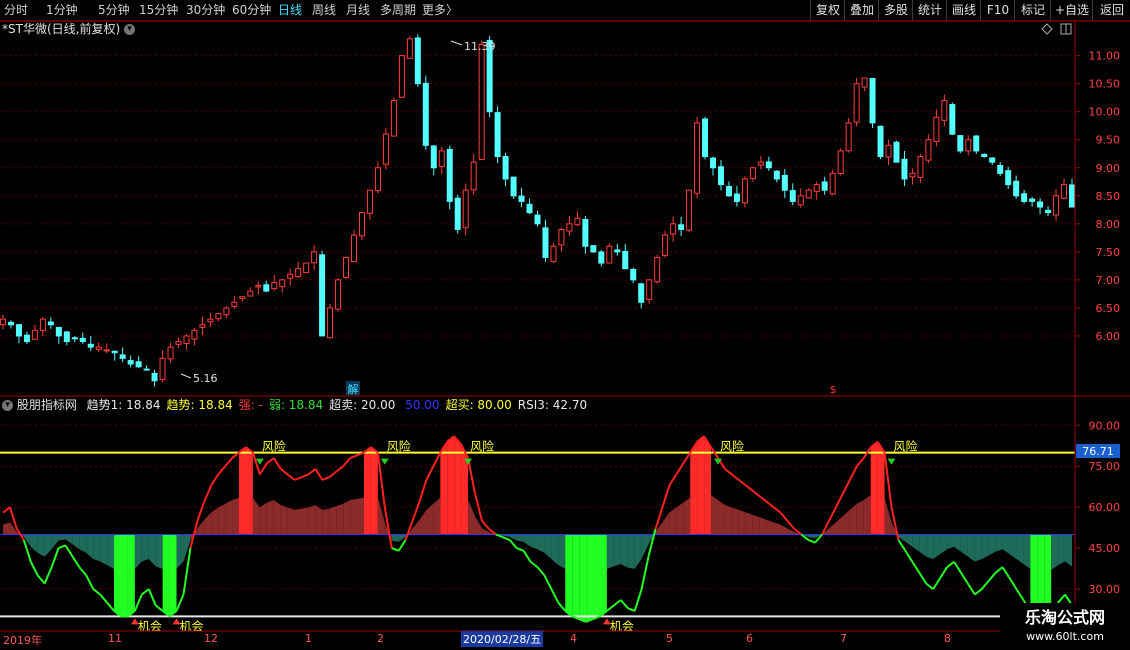 This screenshot has height=650, width=1130. Describe the element at coordinates (573, 638) in the screenshot. I see `date-label-month: 4` at that location.